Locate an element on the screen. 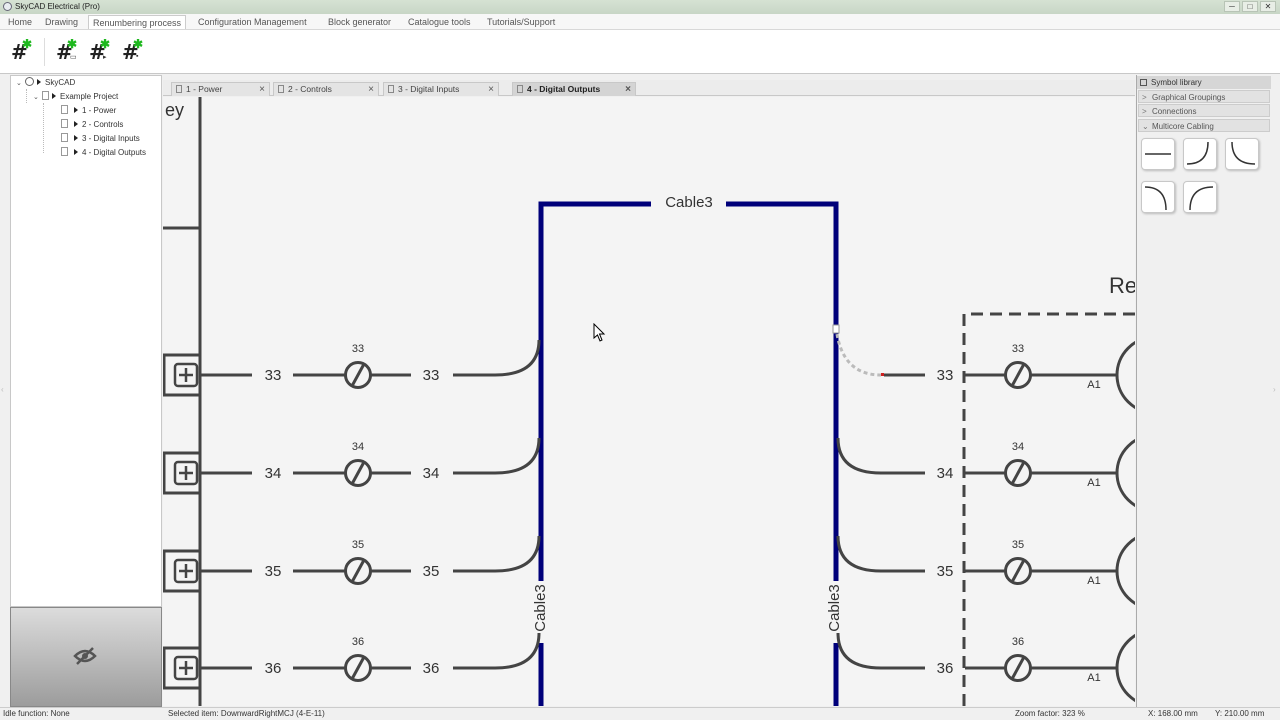 The image size is (1280, 720). terminal-number-label: 36 is located at coordinates (1018, 642).